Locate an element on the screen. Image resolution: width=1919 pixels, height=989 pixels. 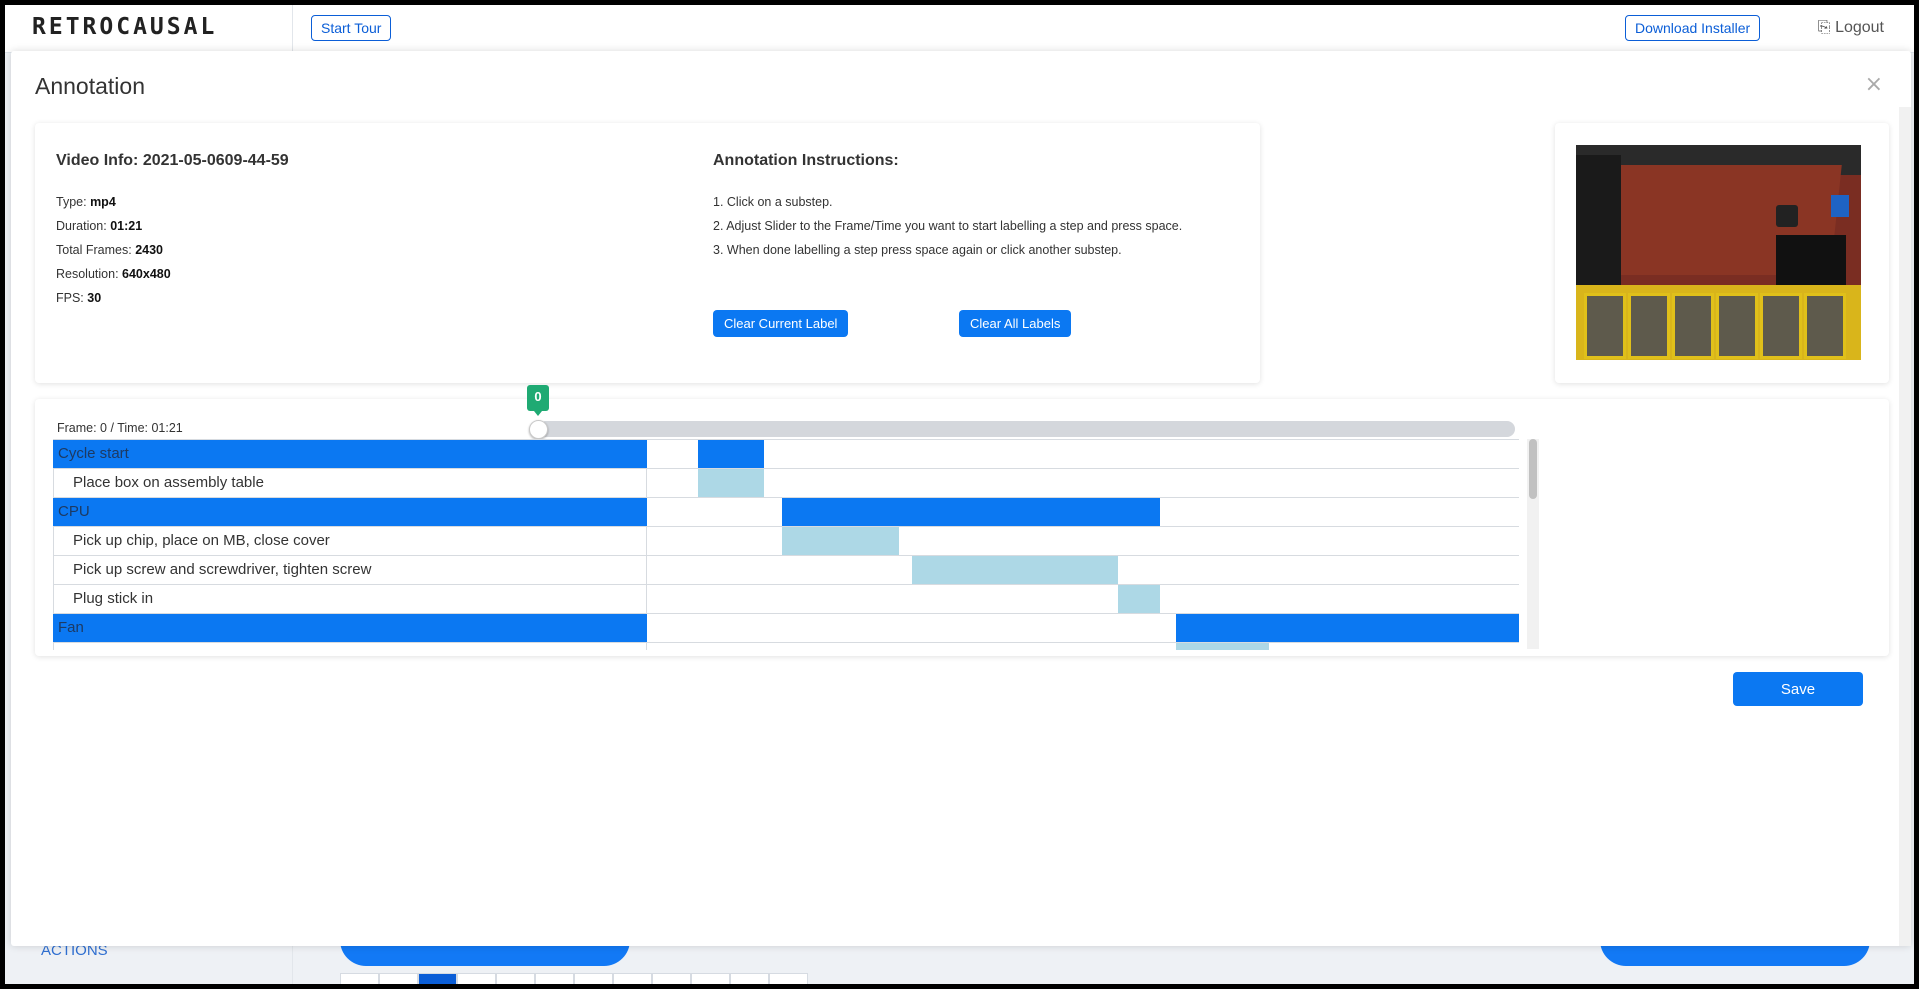
logout-button: ⎘ Logout is located at coordinates (1851, 28).